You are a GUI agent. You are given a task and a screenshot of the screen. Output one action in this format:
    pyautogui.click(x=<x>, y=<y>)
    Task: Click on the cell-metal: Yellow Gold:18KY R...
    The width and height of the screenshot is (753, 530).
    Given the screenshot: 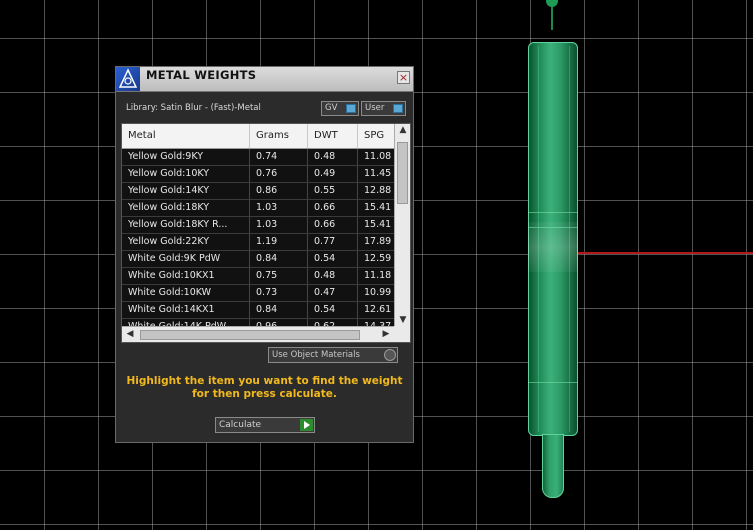 What is the action you would take?
    pyautogui.click(x=186, y=225)
    